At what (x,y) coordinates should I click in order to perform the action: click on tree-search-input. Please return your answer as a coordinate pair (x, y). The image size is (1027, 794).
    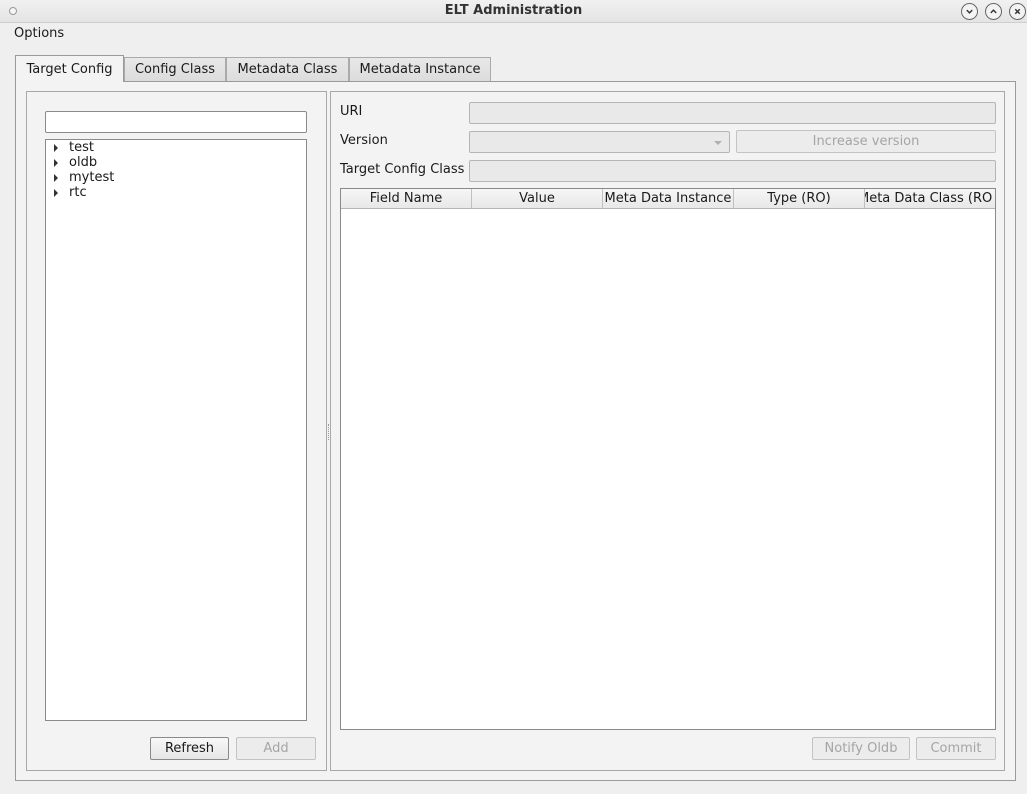
    Looking at the image, I should click on (176, 122).